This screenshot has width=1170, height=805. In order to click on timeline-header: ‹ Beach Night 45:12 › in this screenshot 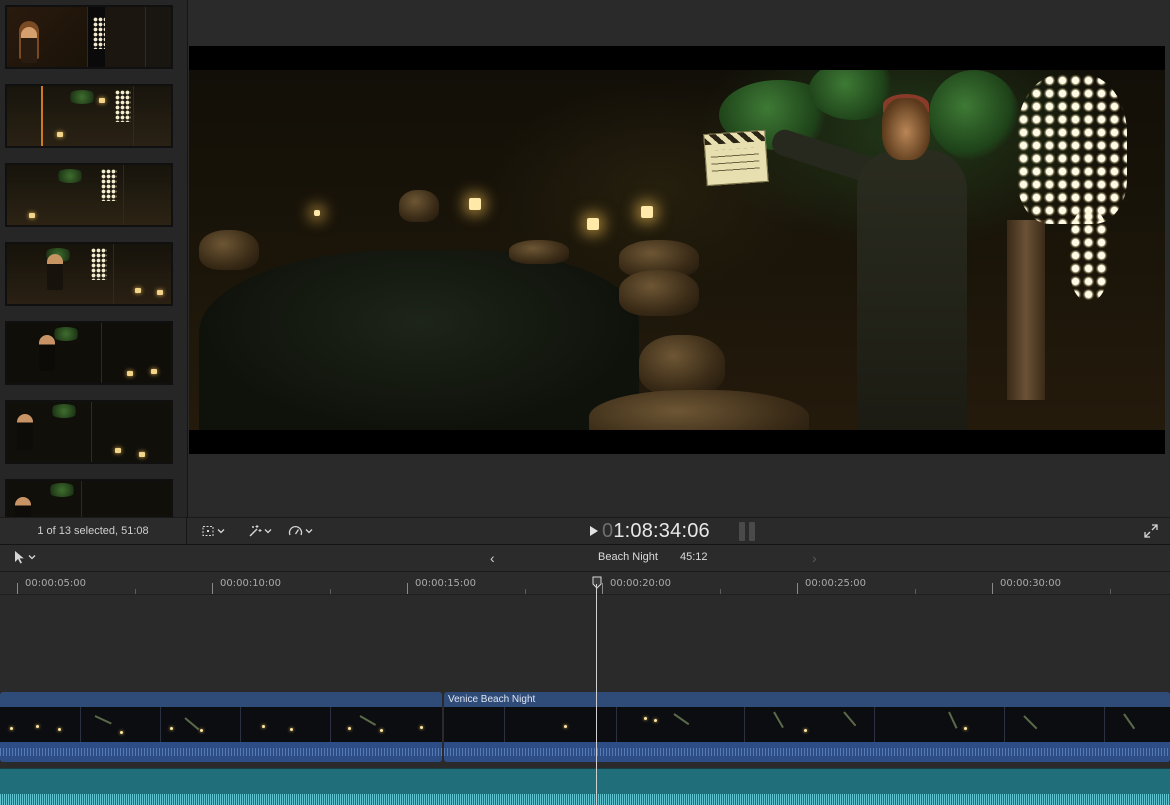, I will do `click(585, 558)`.